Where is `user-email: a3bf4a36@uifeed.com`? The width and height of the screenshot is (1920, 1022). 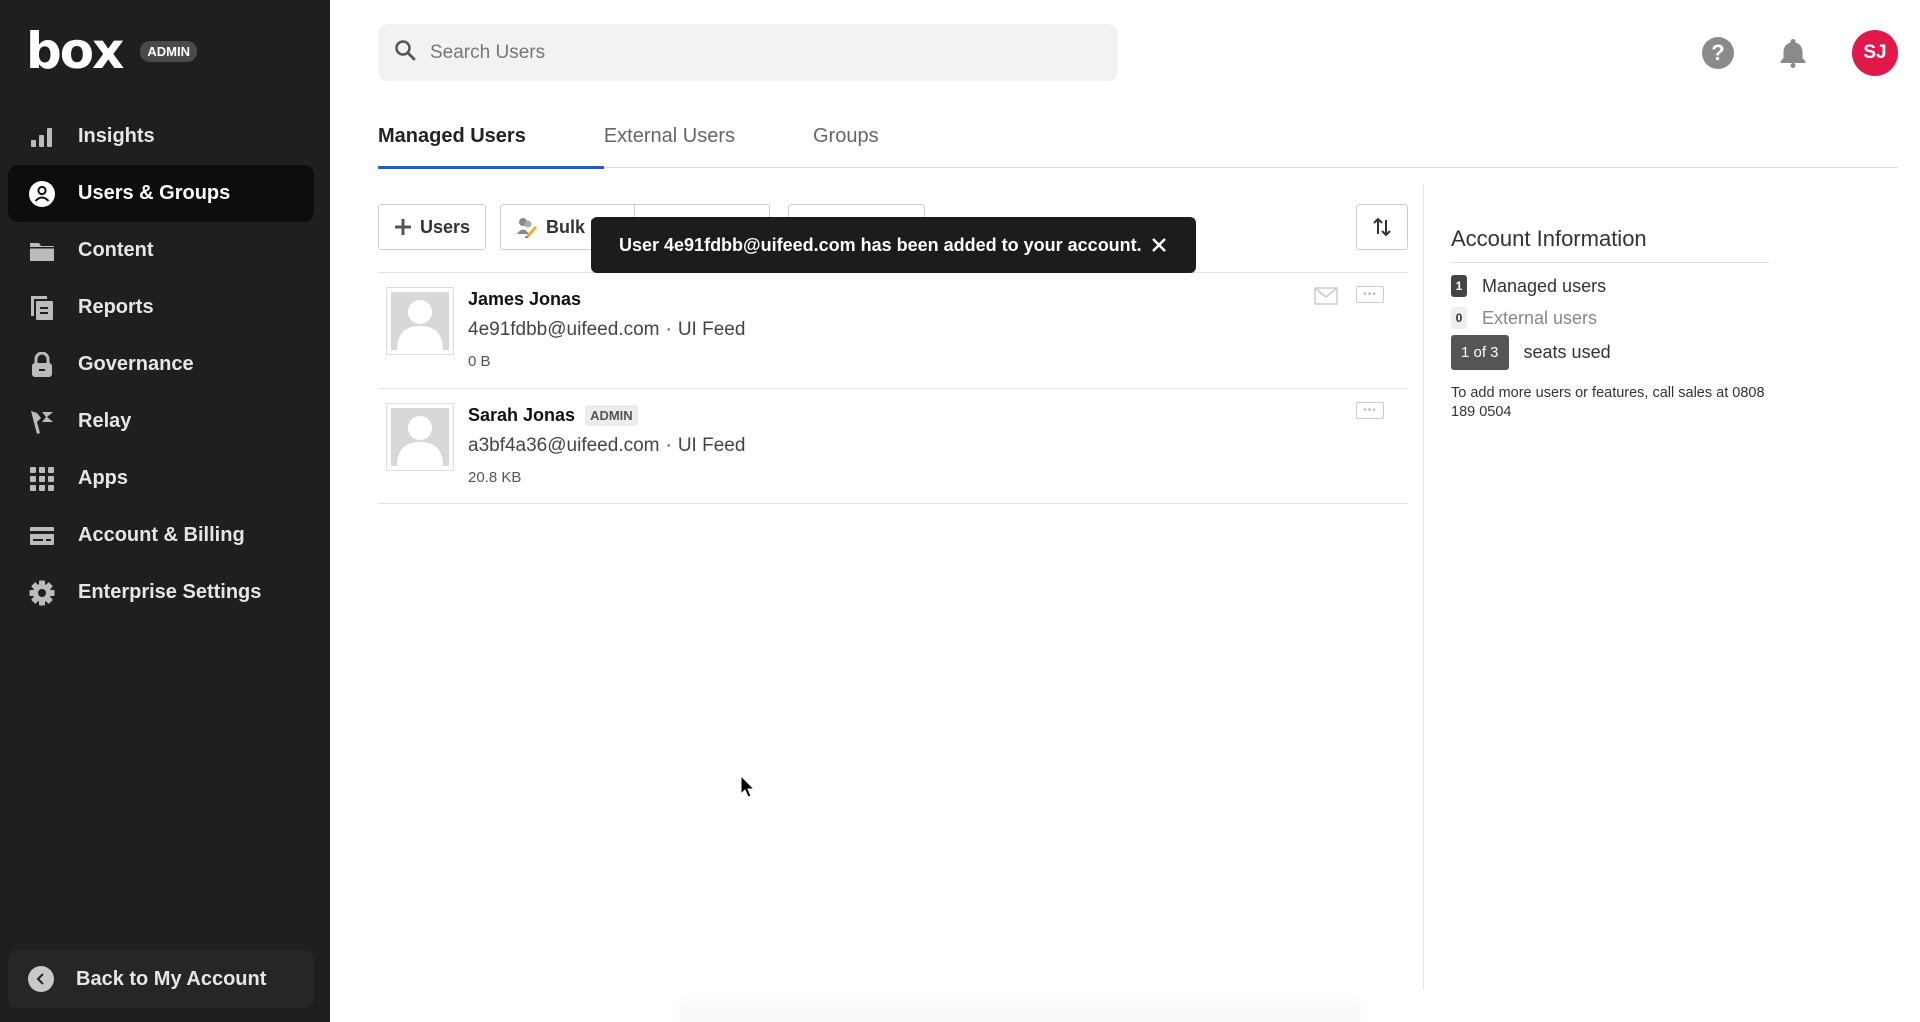 user-email: a3bf4a36@uifeed.com is located at coordinates (564, 445).